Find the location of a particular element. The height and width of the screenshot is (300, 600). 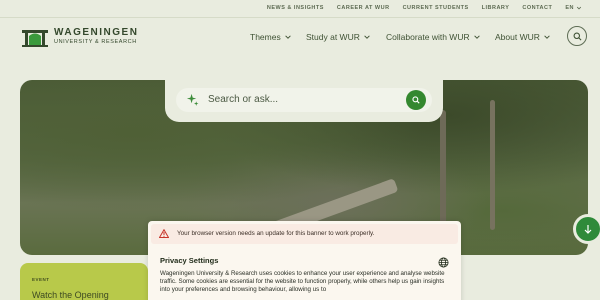

arrow-down-icon is located at coordinates (588, 229).